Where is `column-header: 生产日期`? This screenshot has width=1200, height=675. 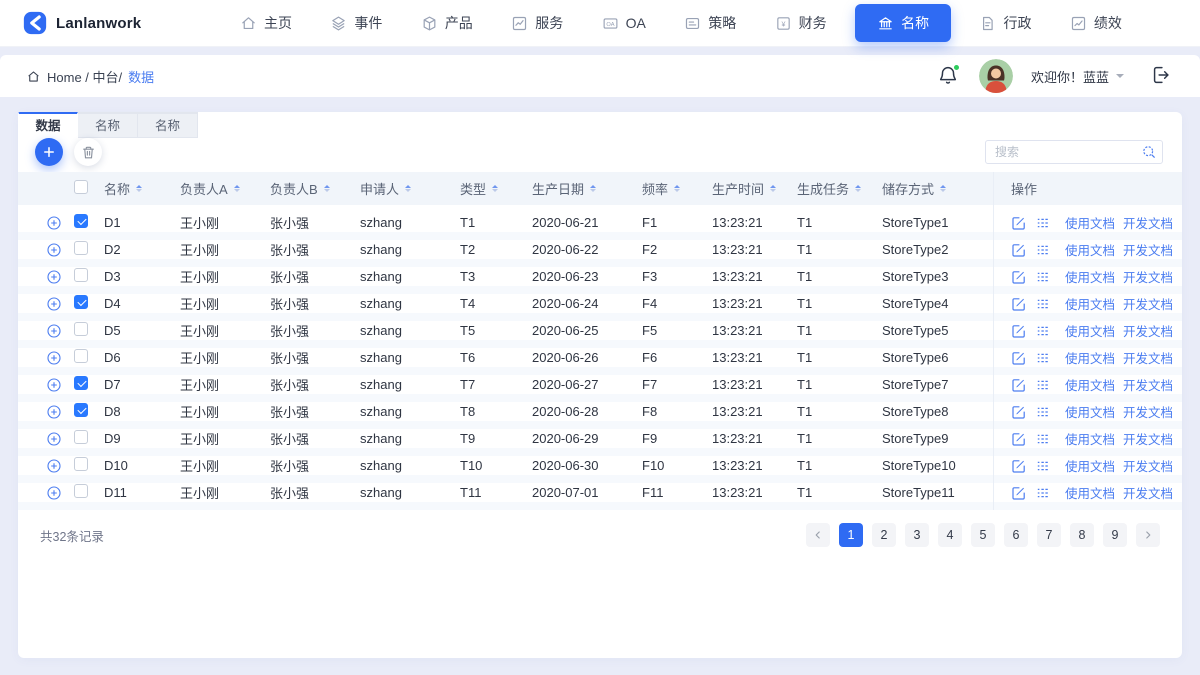 column-header: 生产日期 is located at coordinates (587, 188).